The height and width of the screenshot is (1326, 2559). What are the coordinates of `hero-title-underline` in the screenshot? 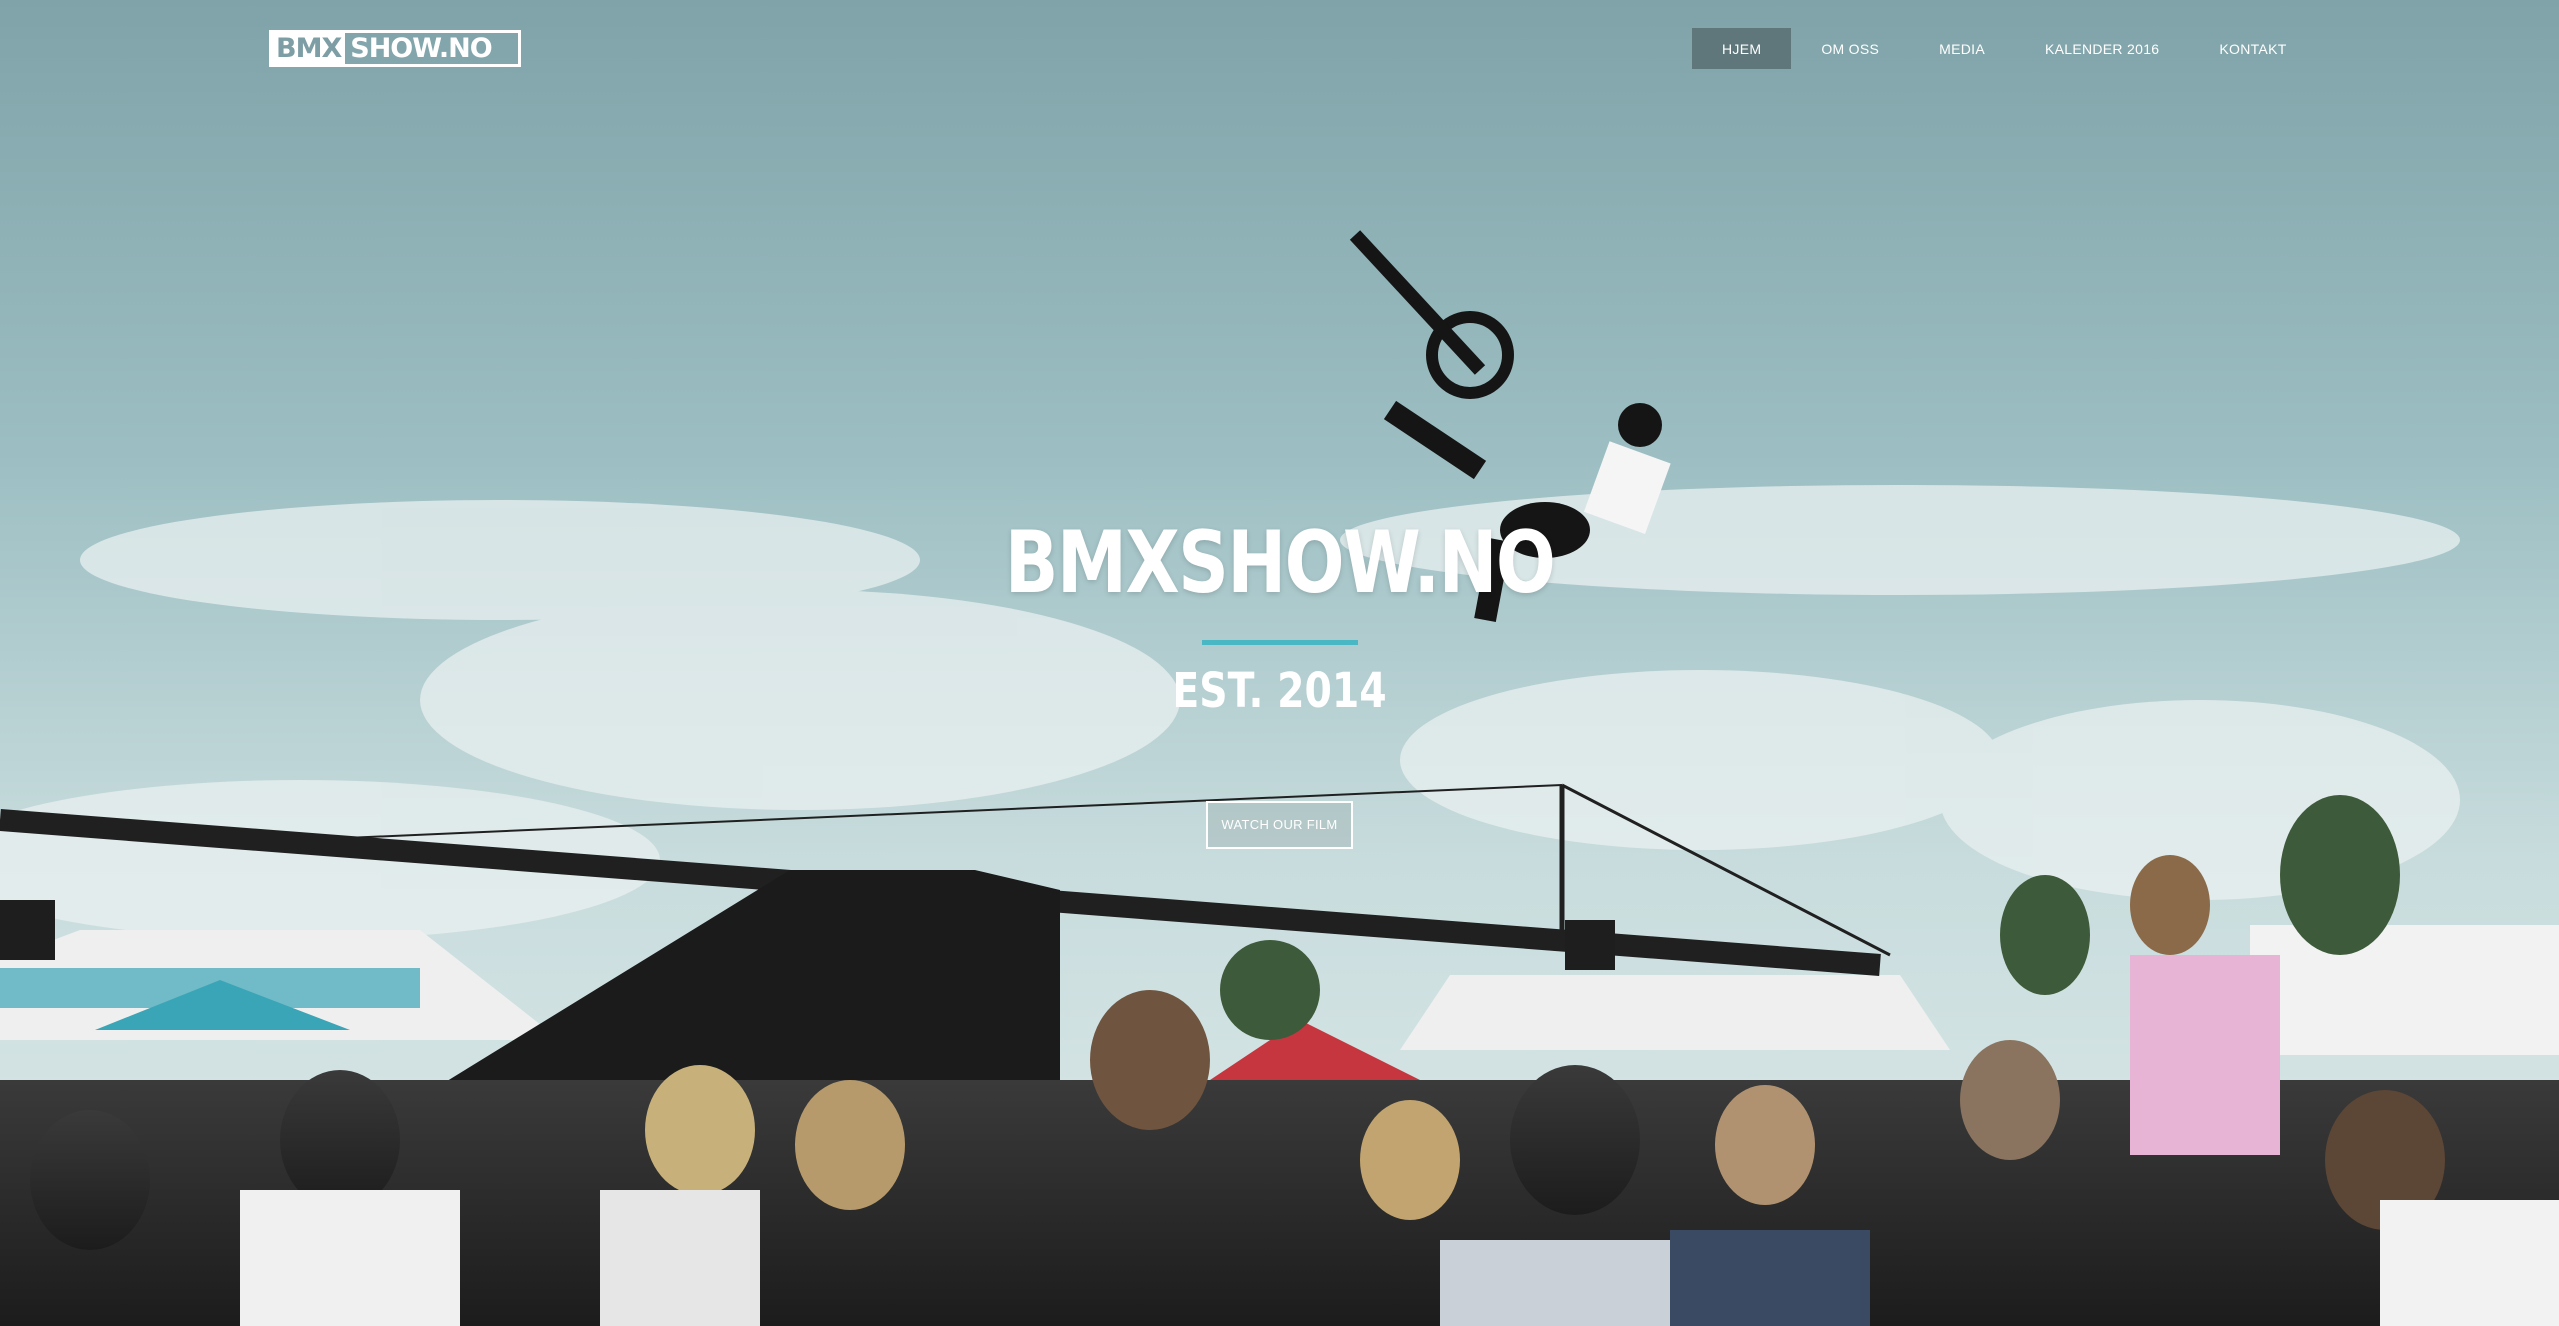 It's located at (1279, 642).